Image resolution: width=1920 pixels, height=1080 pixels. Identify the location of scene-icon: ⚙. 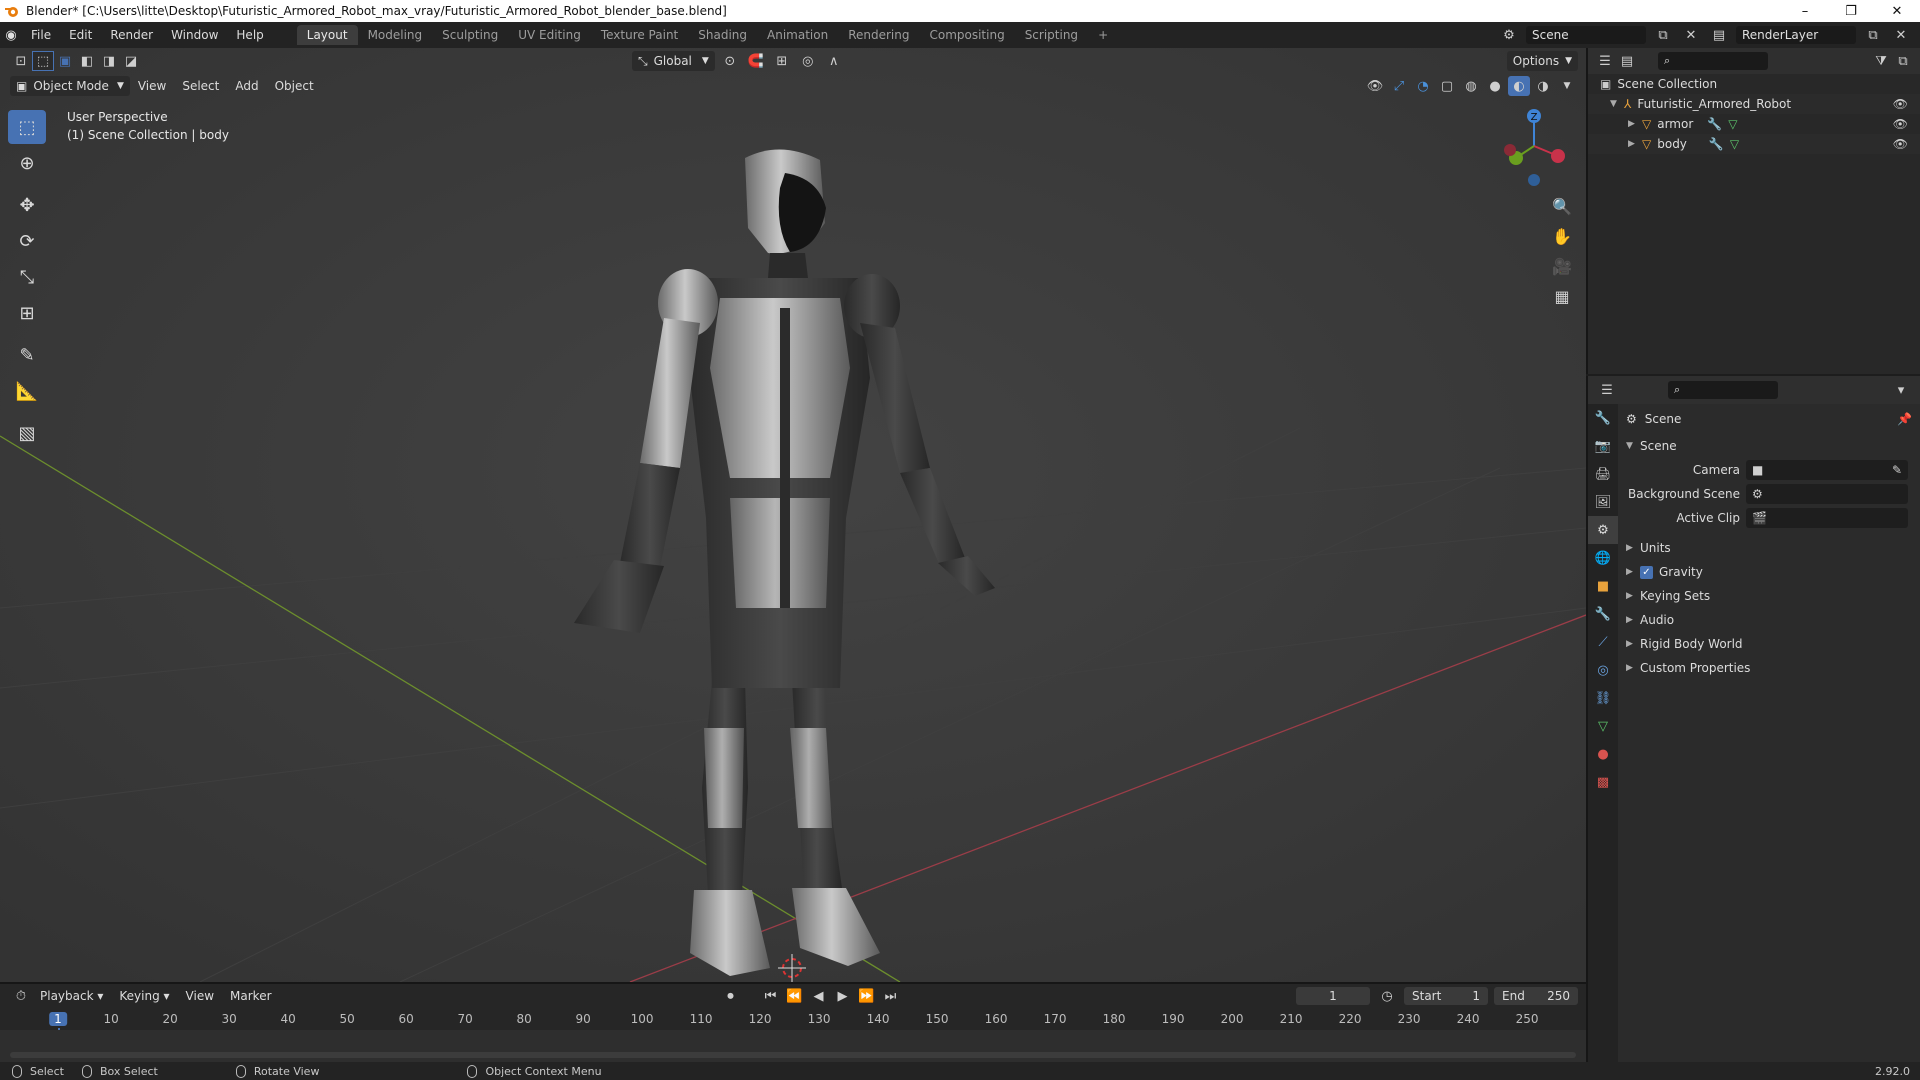
(1509, 35).